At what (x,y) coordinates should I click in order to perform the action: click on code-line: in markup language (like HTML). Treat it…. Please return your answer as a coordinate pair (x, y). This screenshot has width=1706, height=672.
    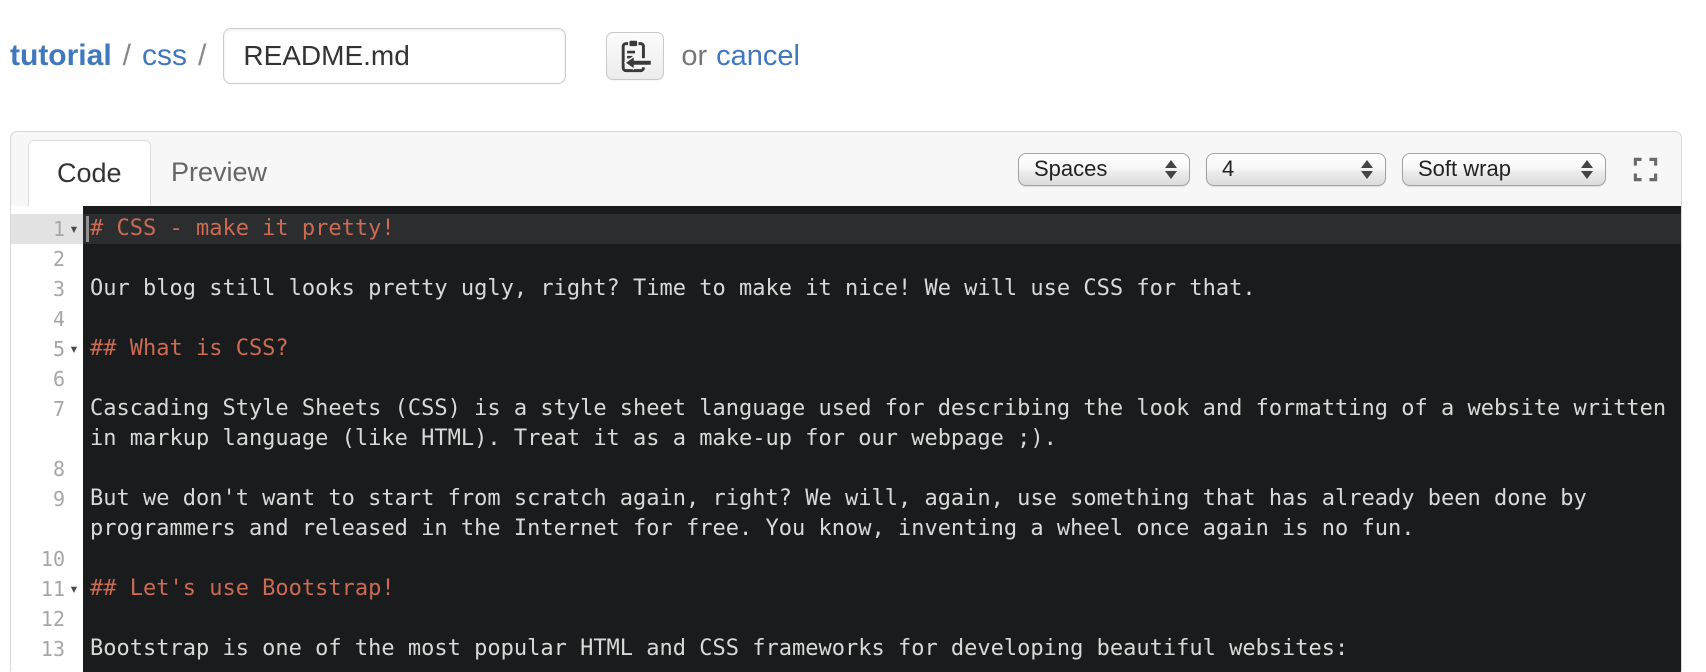
    Looking at the image, I should click on (882, 439).